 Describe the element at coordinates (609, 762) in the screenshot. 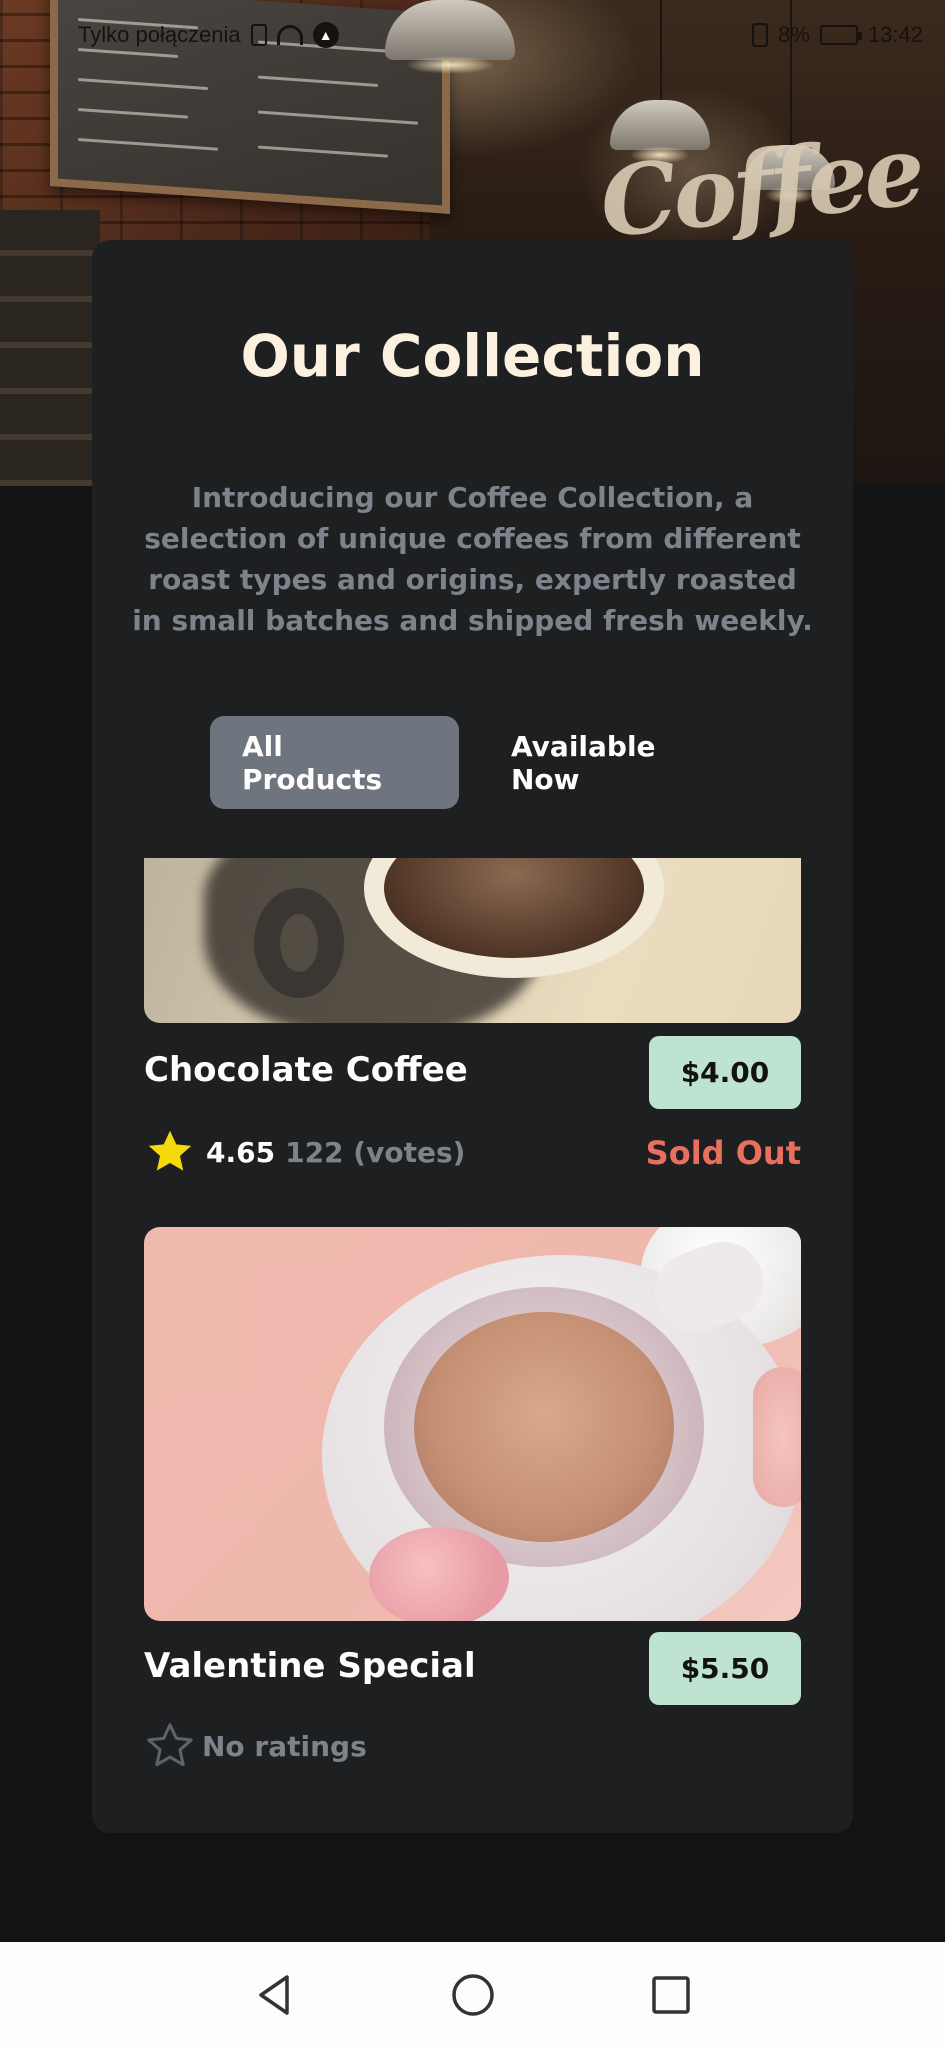

I see `tab-available-now: Available Now` at that location.